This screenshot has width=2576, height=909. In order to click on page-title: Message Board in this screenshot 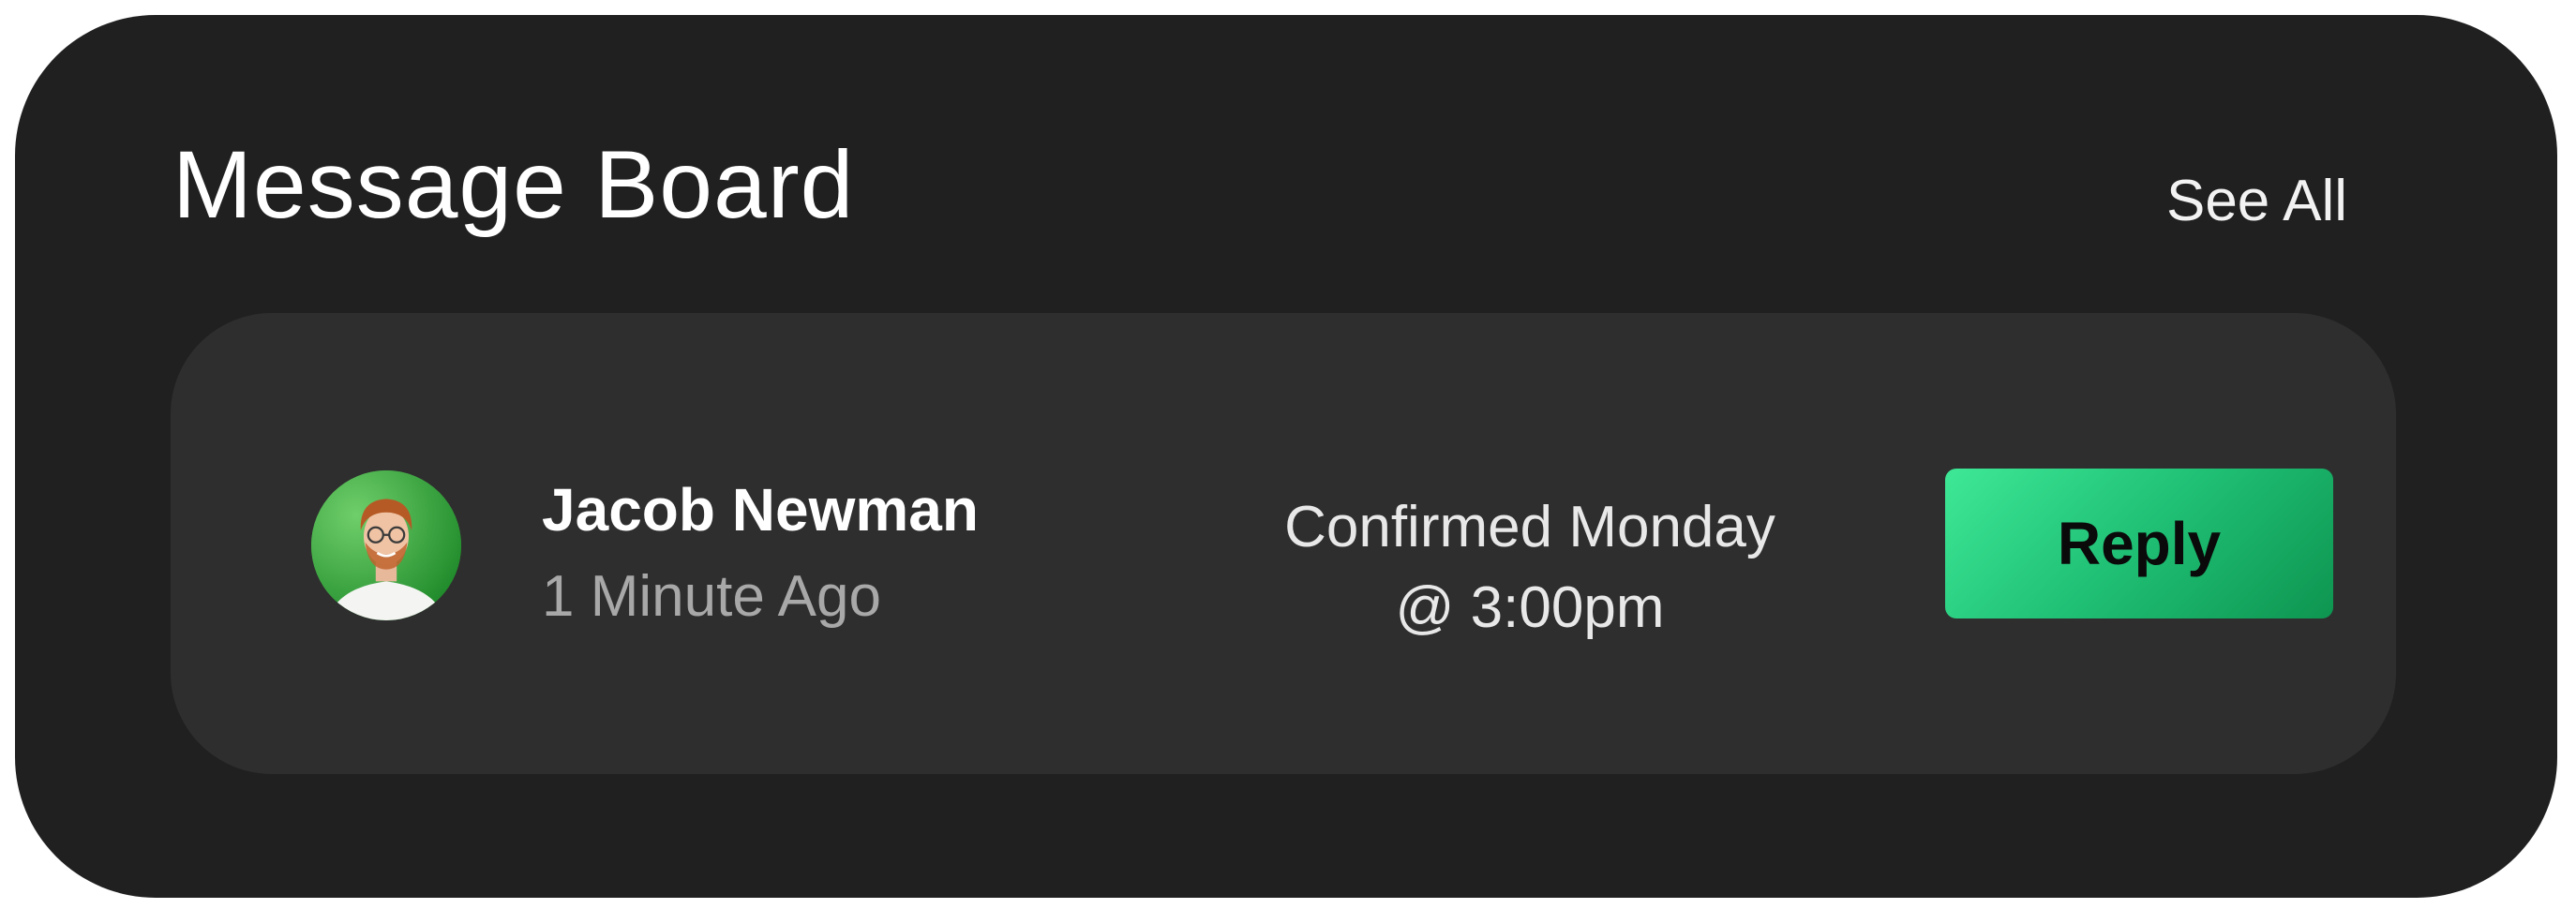, I will do `click(514, 185)`.